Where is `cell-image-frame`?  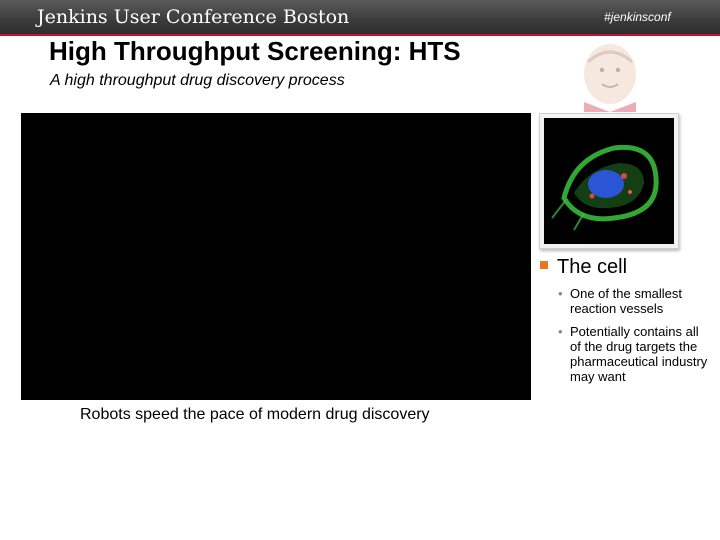
cell-image-frame is located at coordinates (609, 181).